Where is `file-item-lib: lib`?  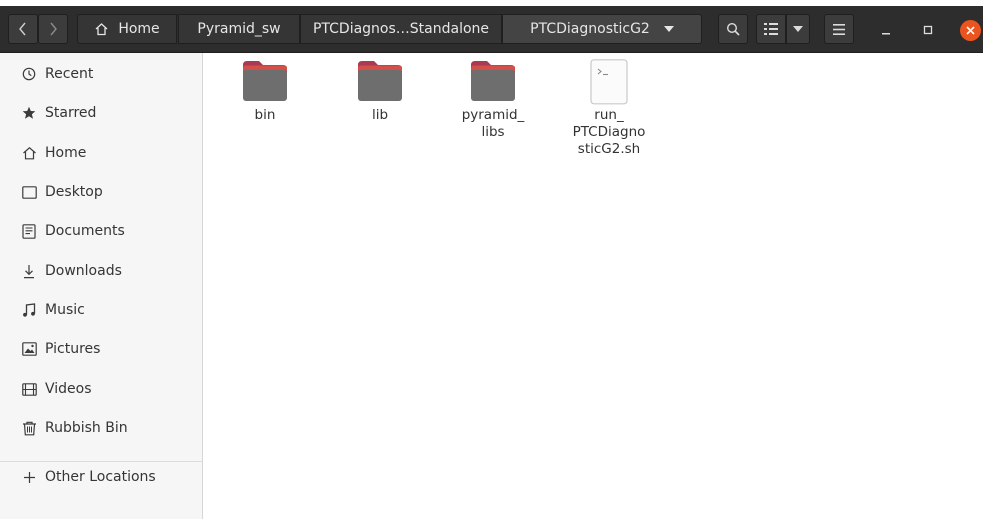
file-item-lib: lib is located at coordinates (380, 91).